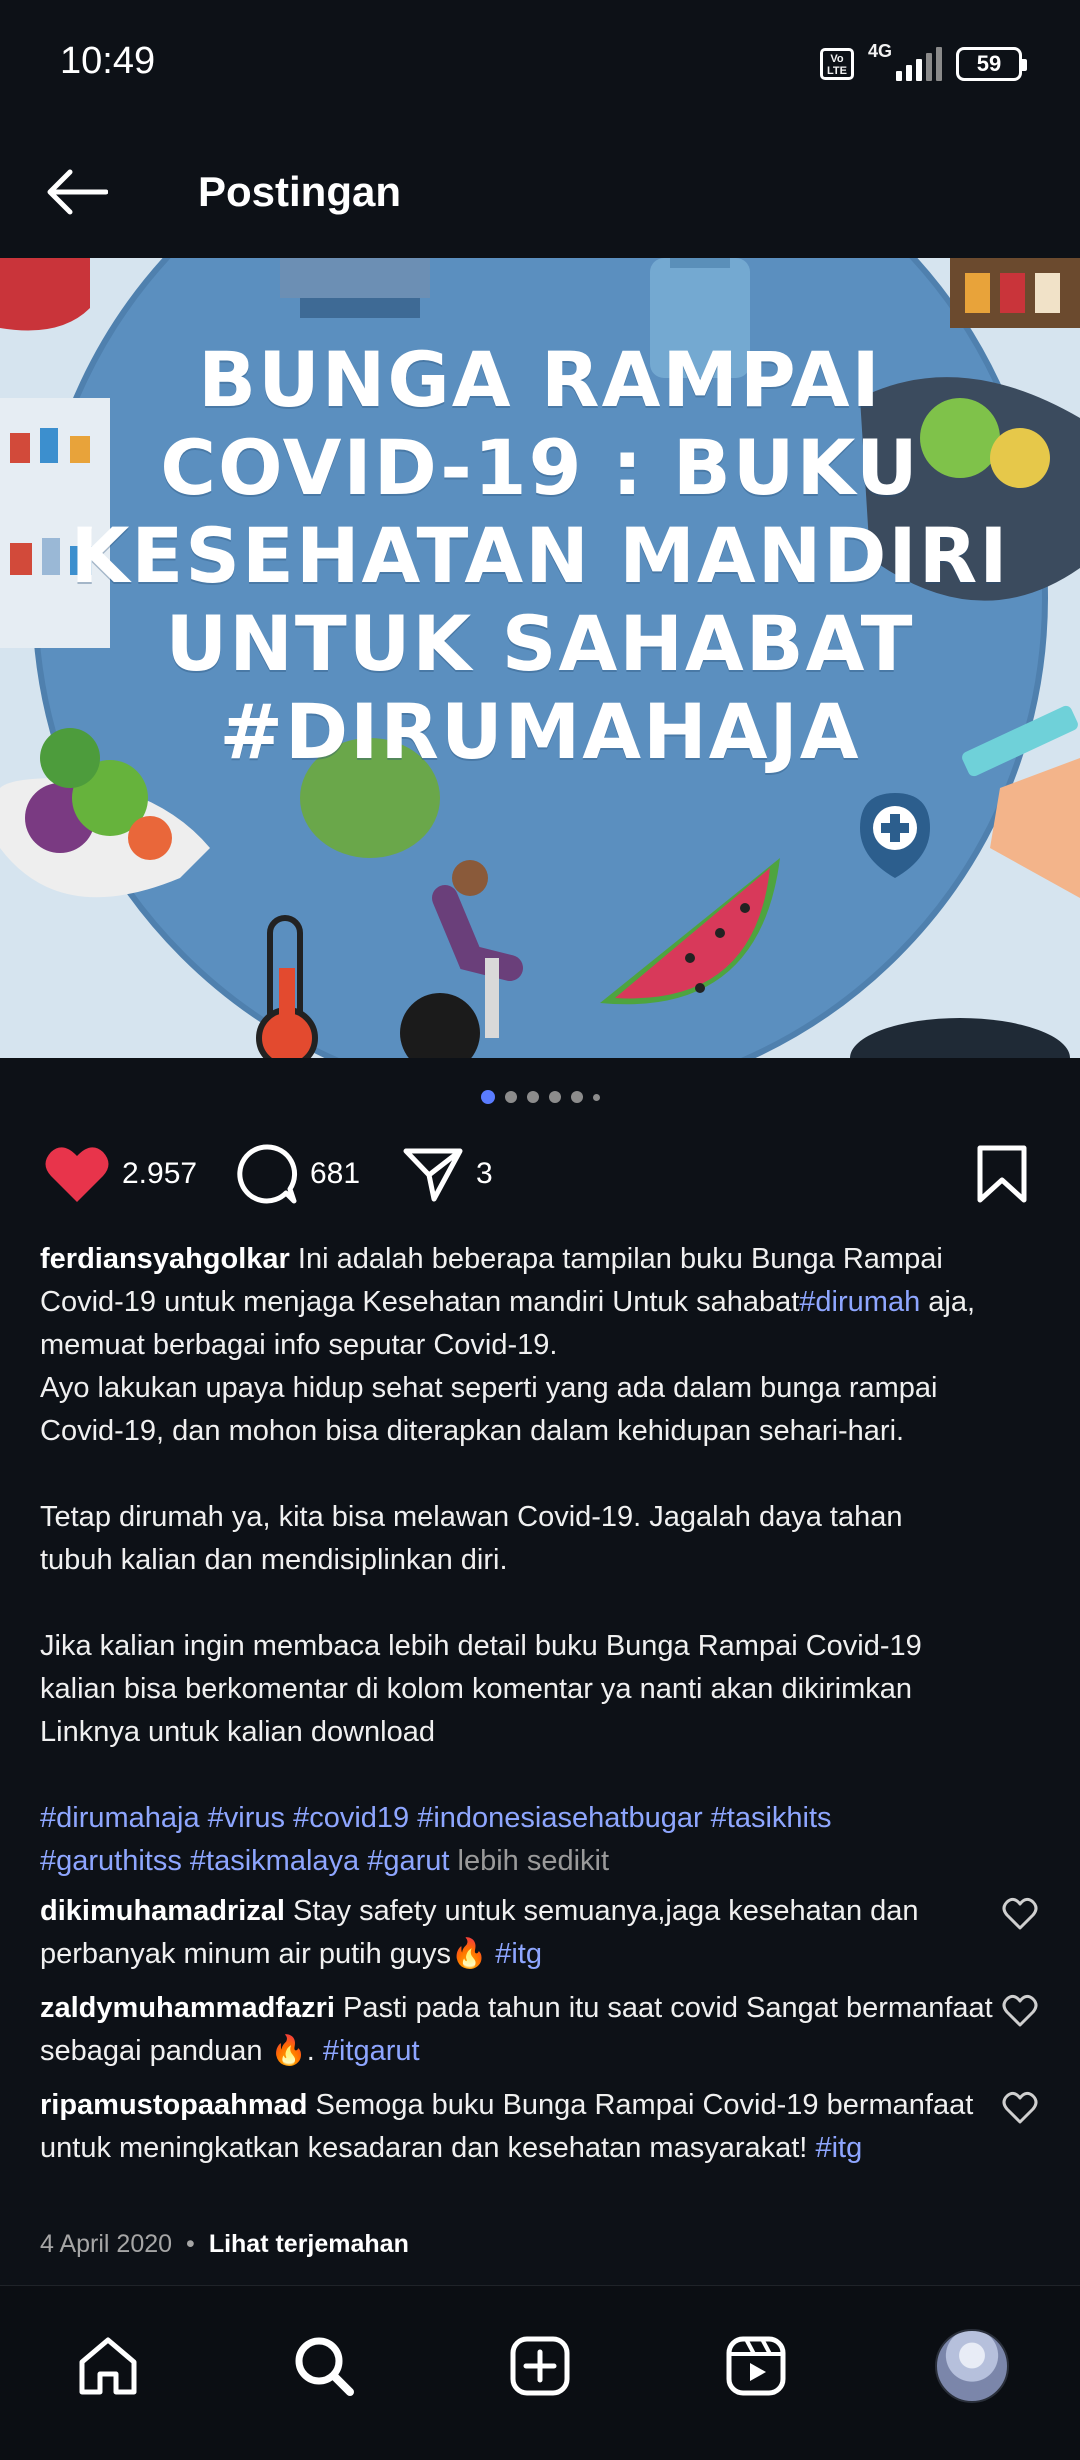 This screenshot has height=2460, width=1080. Describe the element at coordinates (540, 65) in the screenshot. I see `status-bar: 10:49 Vo LTE 4G 59` at that location.